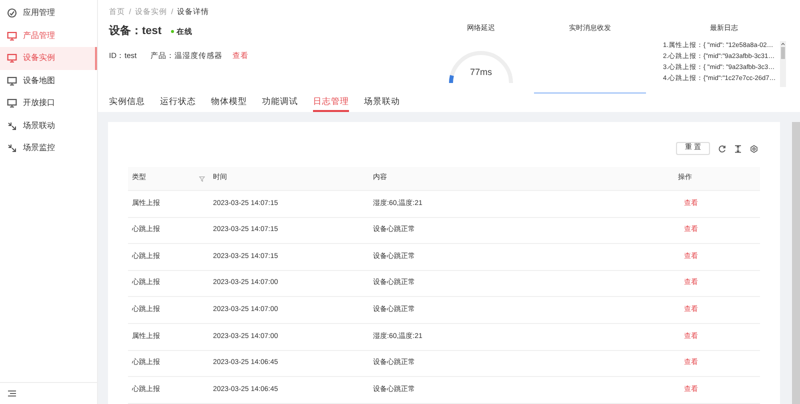 Image resolution: width=800 pixels, height=404 pixels. What do you see at coordinates (722, 148) in the screenshot?
I see `refresh-icon` at bounding box center [722, 148].